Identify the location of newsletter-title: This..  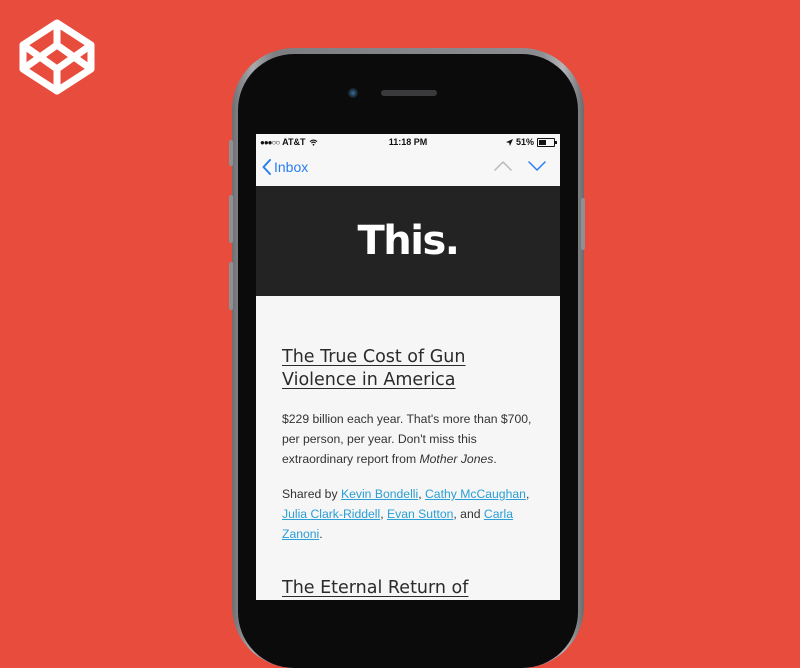
(408, 241).